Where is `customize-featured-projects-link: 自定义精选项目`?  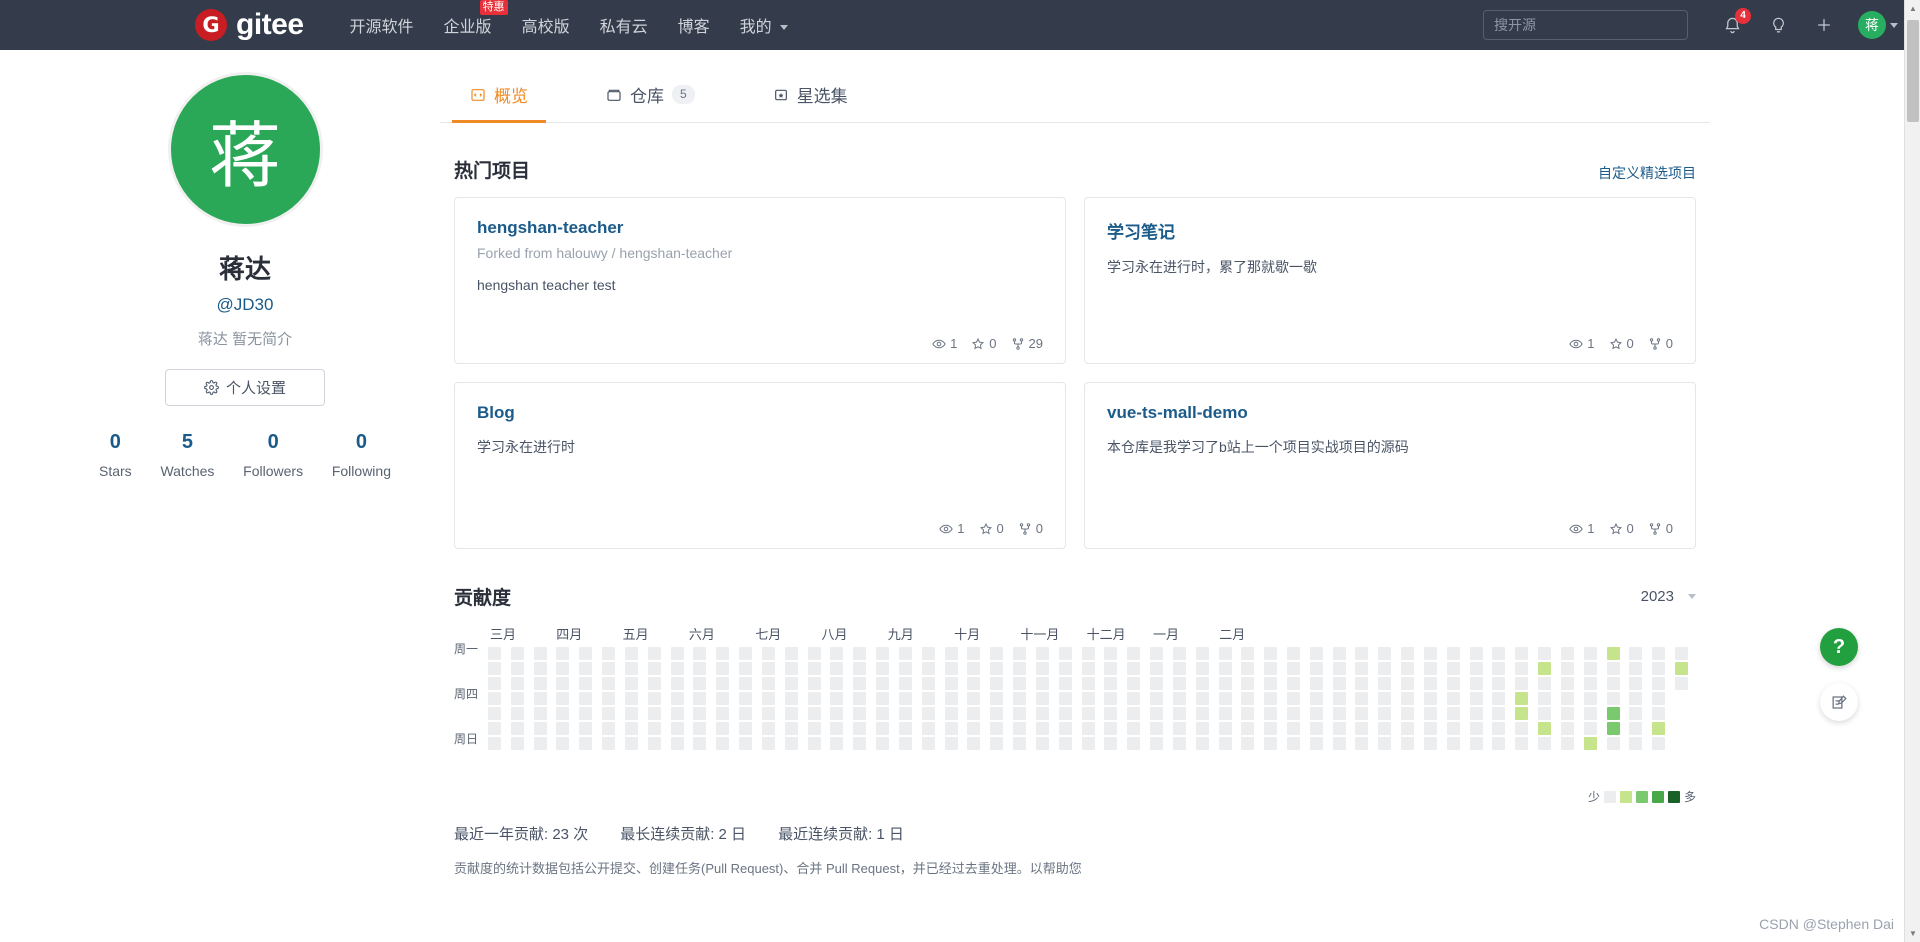 customize-featured-projects-link: 自定义精选项目 is located at coordinates (1647, 173).